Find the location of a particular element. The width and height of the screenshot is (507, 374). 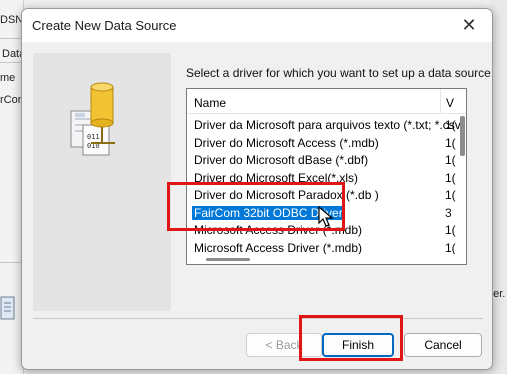

list-item: Driver do Microsoft Excel(*.xls) 1( is located at coordinates (326, 178).